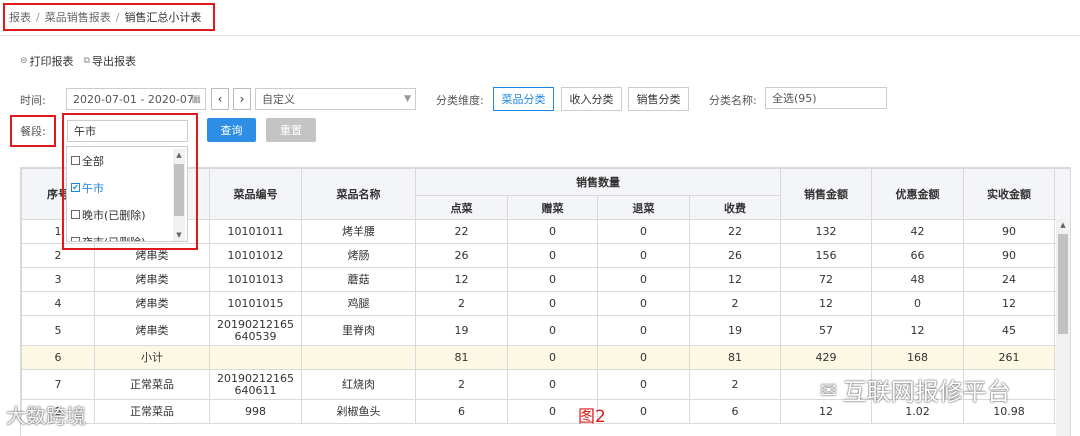 This screenshot has width=1080, height=436. I want to click on cell-code: 10101011, so click(255, 231).